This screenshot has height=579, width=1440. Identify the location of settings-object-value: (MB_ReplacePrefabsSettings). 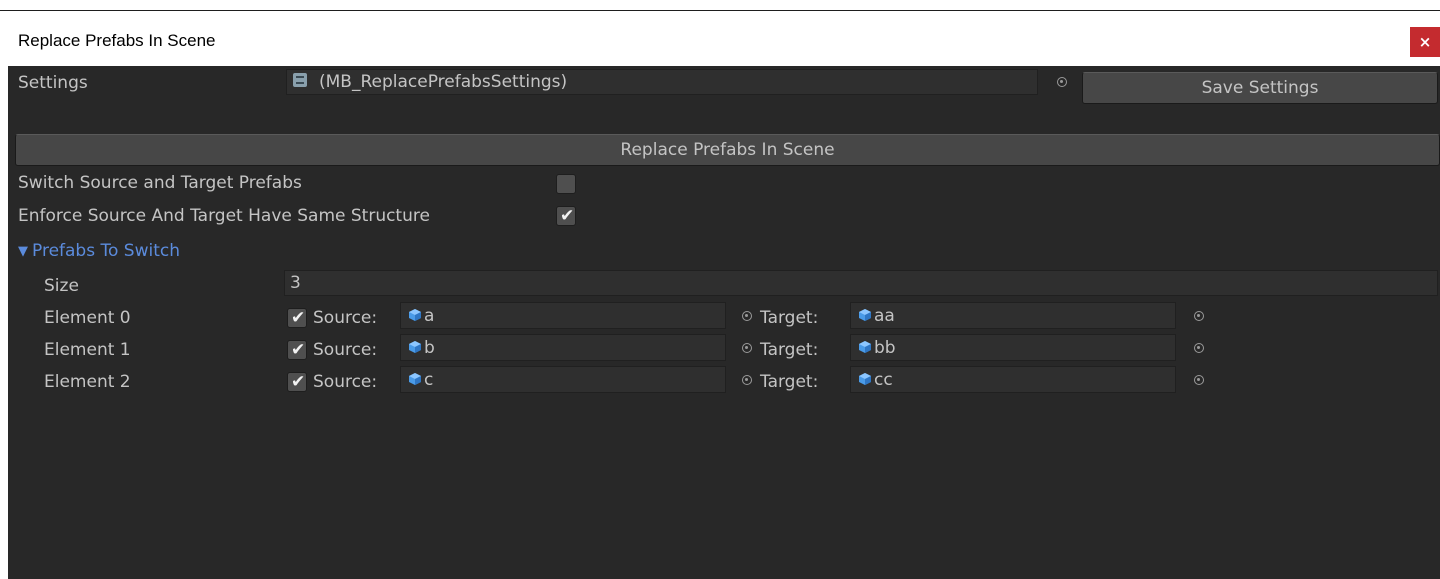
(443, 82).